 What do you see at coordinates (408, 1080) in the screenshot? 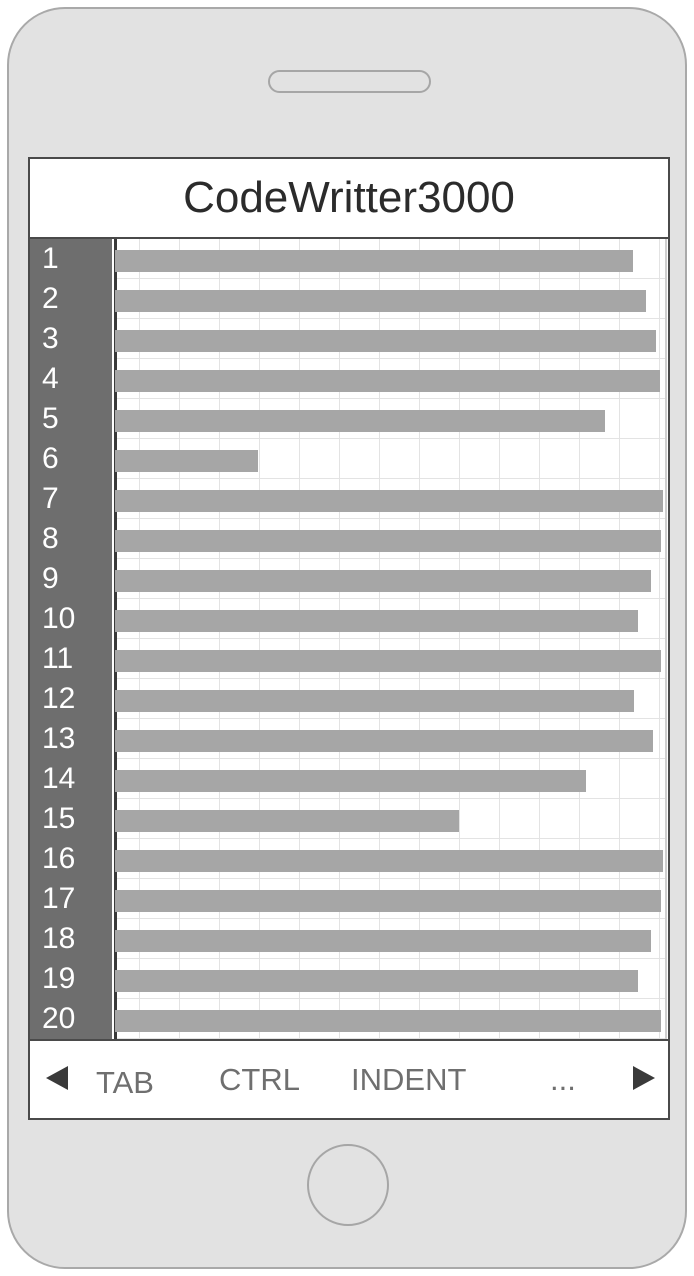
I see `indent-key-button: INDENT` at bounding box center [408, 1080].